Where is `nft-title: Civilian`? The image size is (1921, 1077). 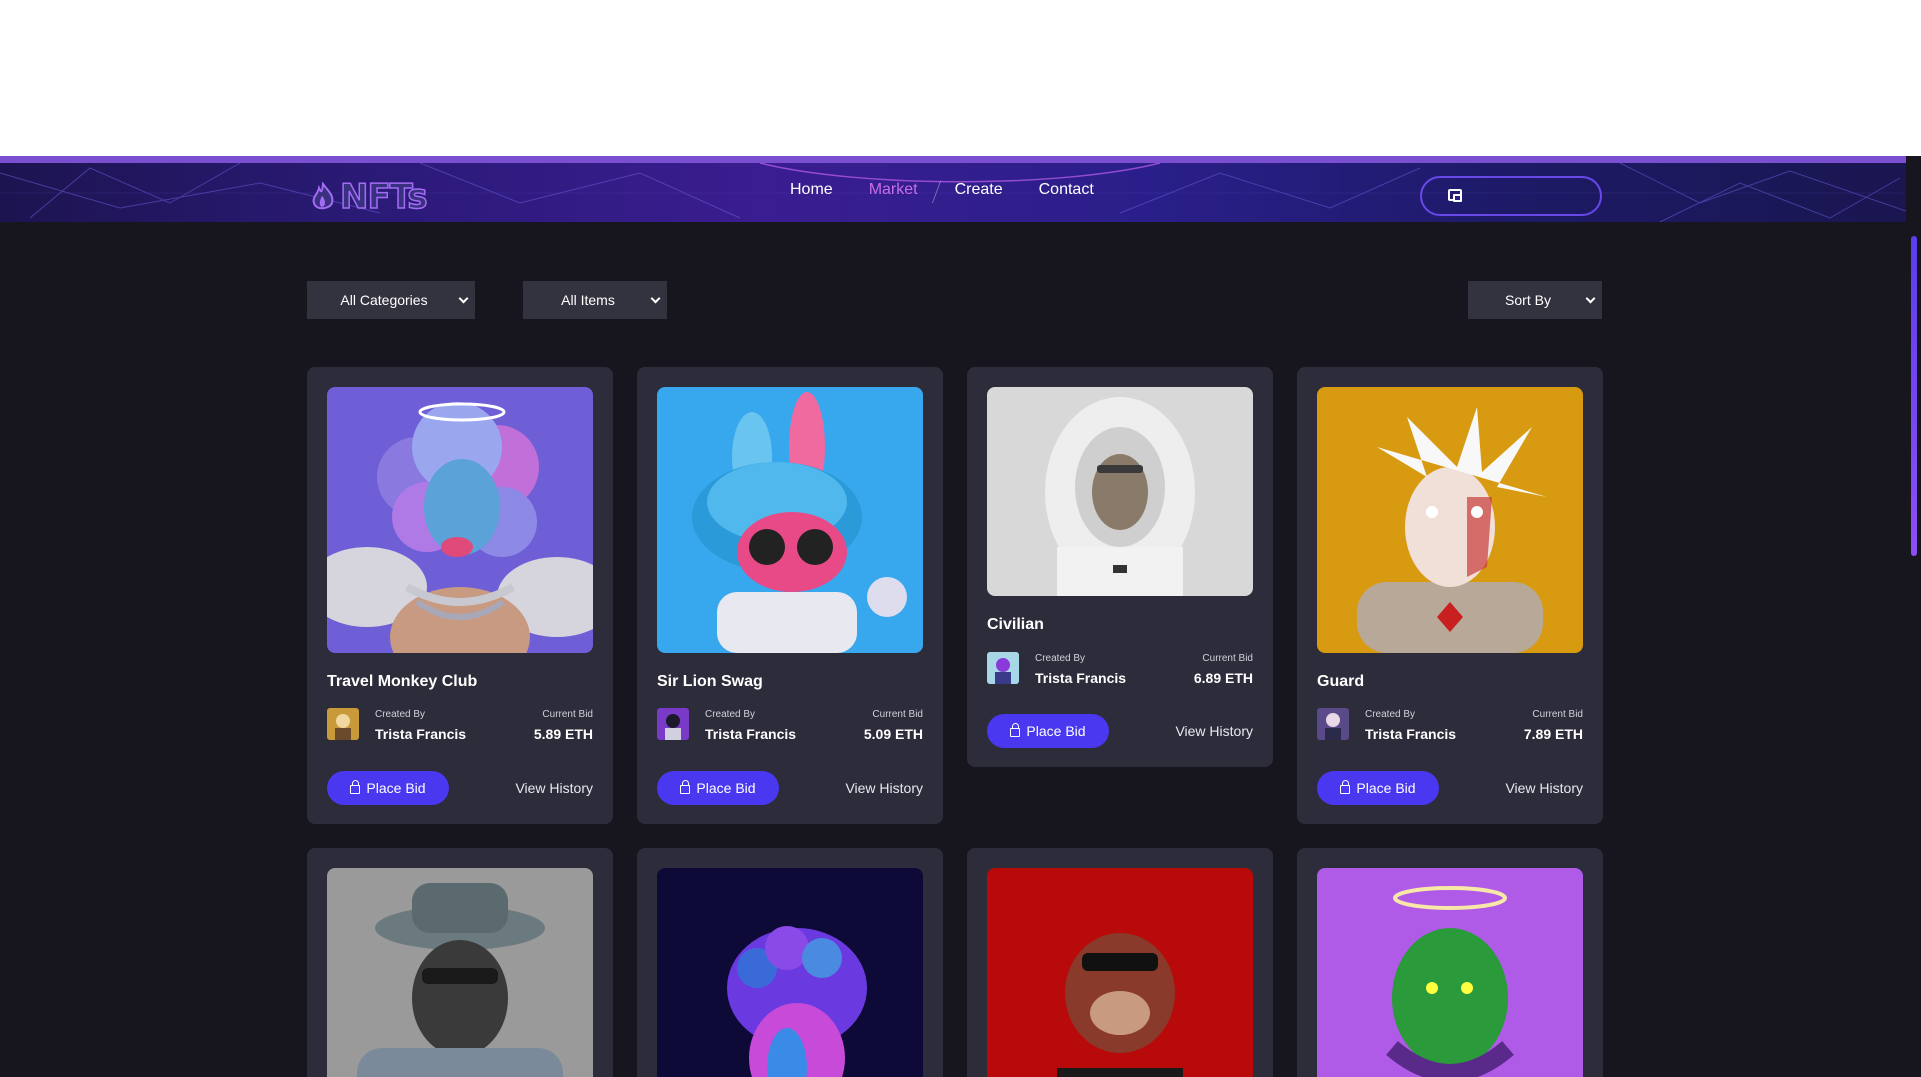
nft-title: Civilian is located at coordinates (1015, 625).